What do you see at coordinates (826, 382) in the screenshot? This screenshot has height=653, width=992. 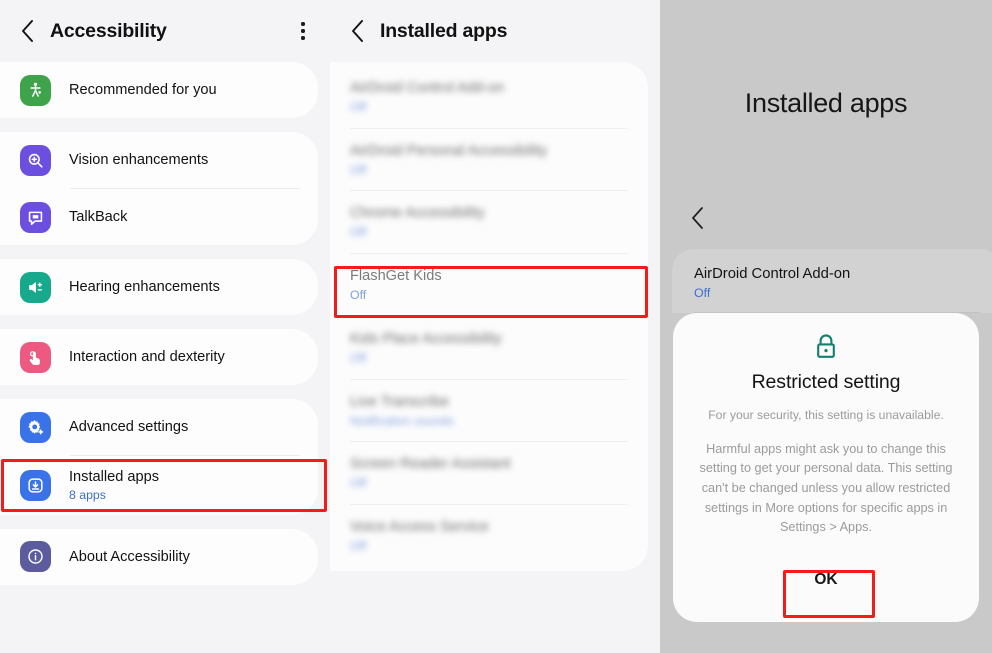 I see `dialog-title: Restricted setting` at bounding box center [826, 382].